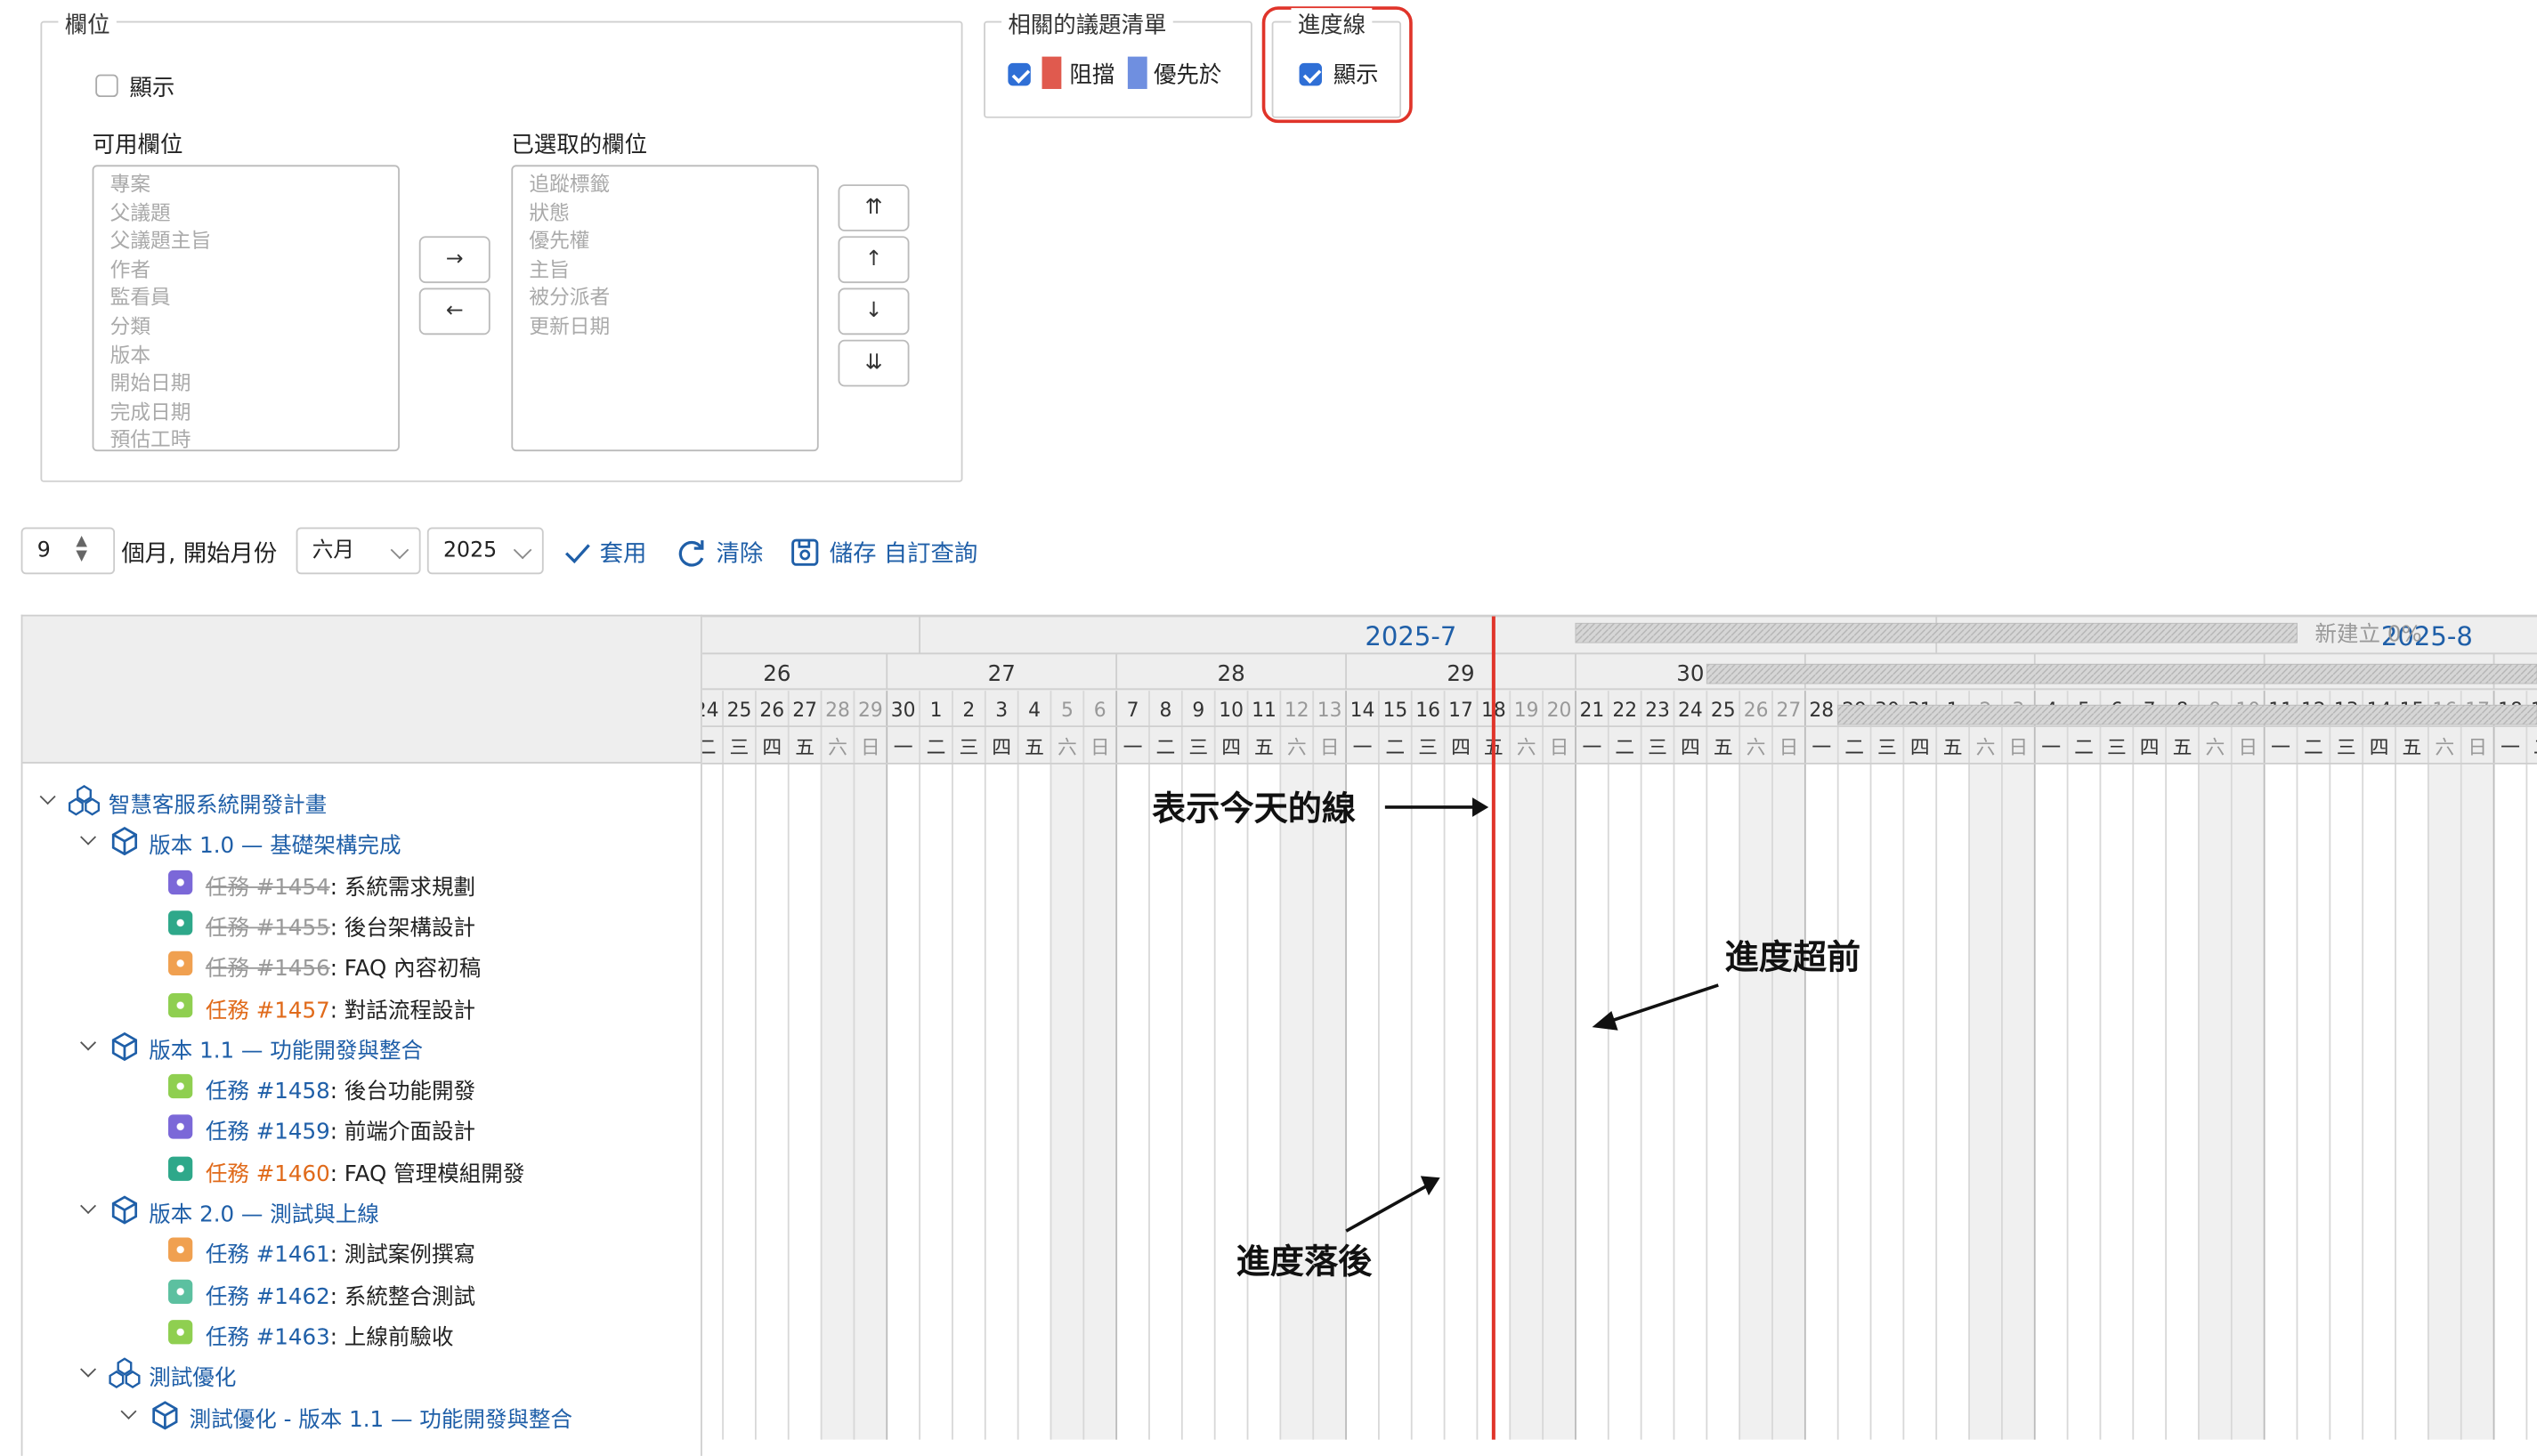 The width and height of the screenshot is (2537, 1456). I want to click on issue-title: 任務 #1460: FAQ 管理模組開發, so click(365, 1170).